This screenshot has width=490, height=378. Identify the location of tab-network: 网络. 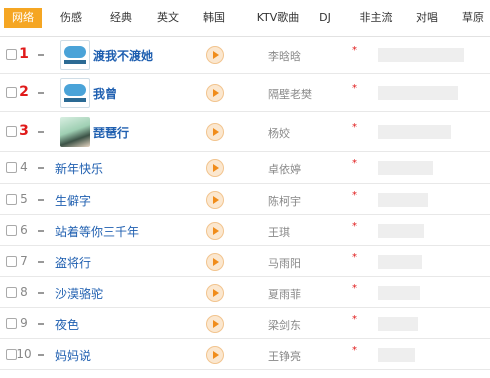
(23, 18).